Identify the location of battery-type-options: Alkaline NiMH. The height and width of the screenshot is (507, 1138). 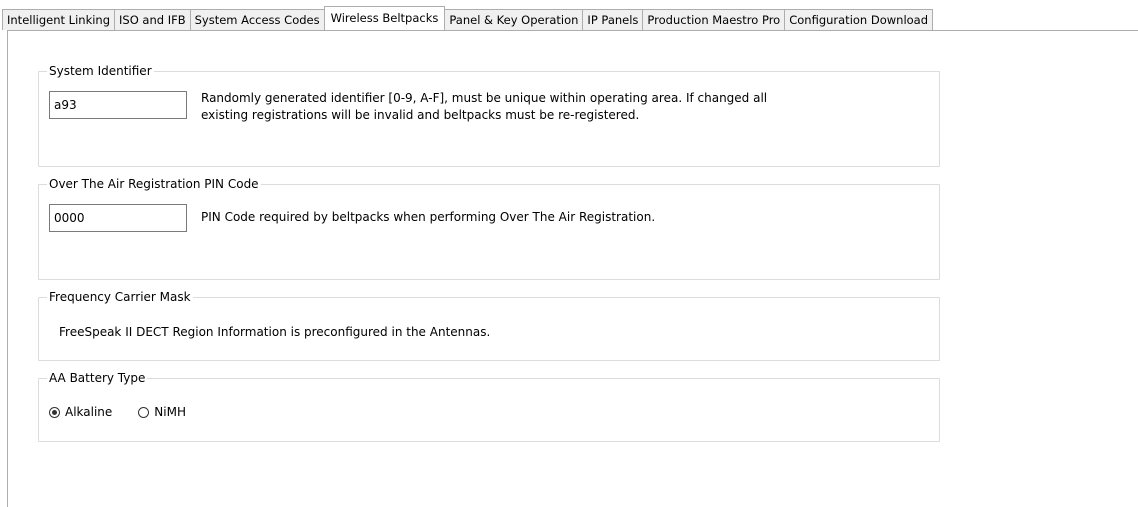
(130, 412).